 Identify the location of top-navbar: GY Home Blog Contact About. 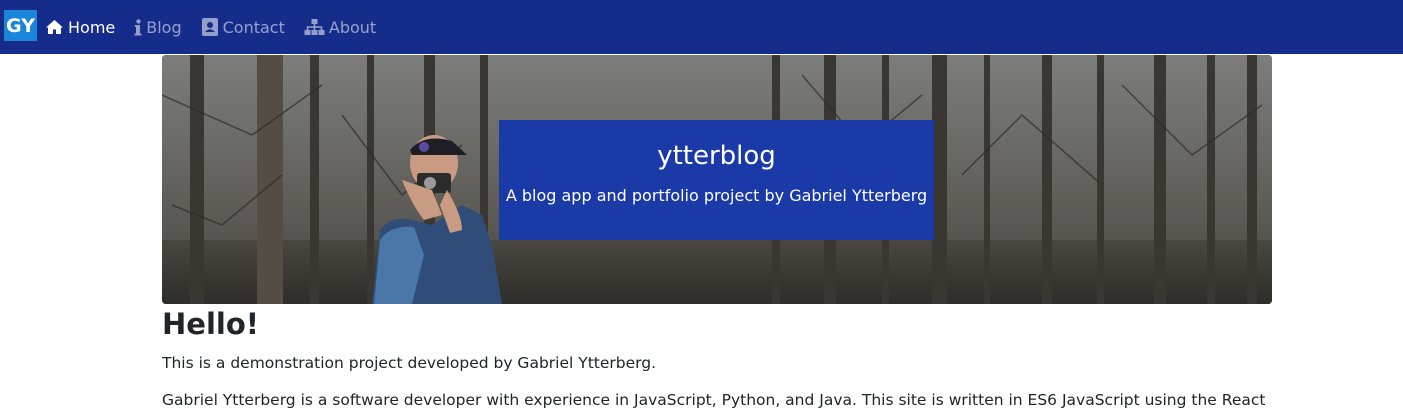
(701, 27).